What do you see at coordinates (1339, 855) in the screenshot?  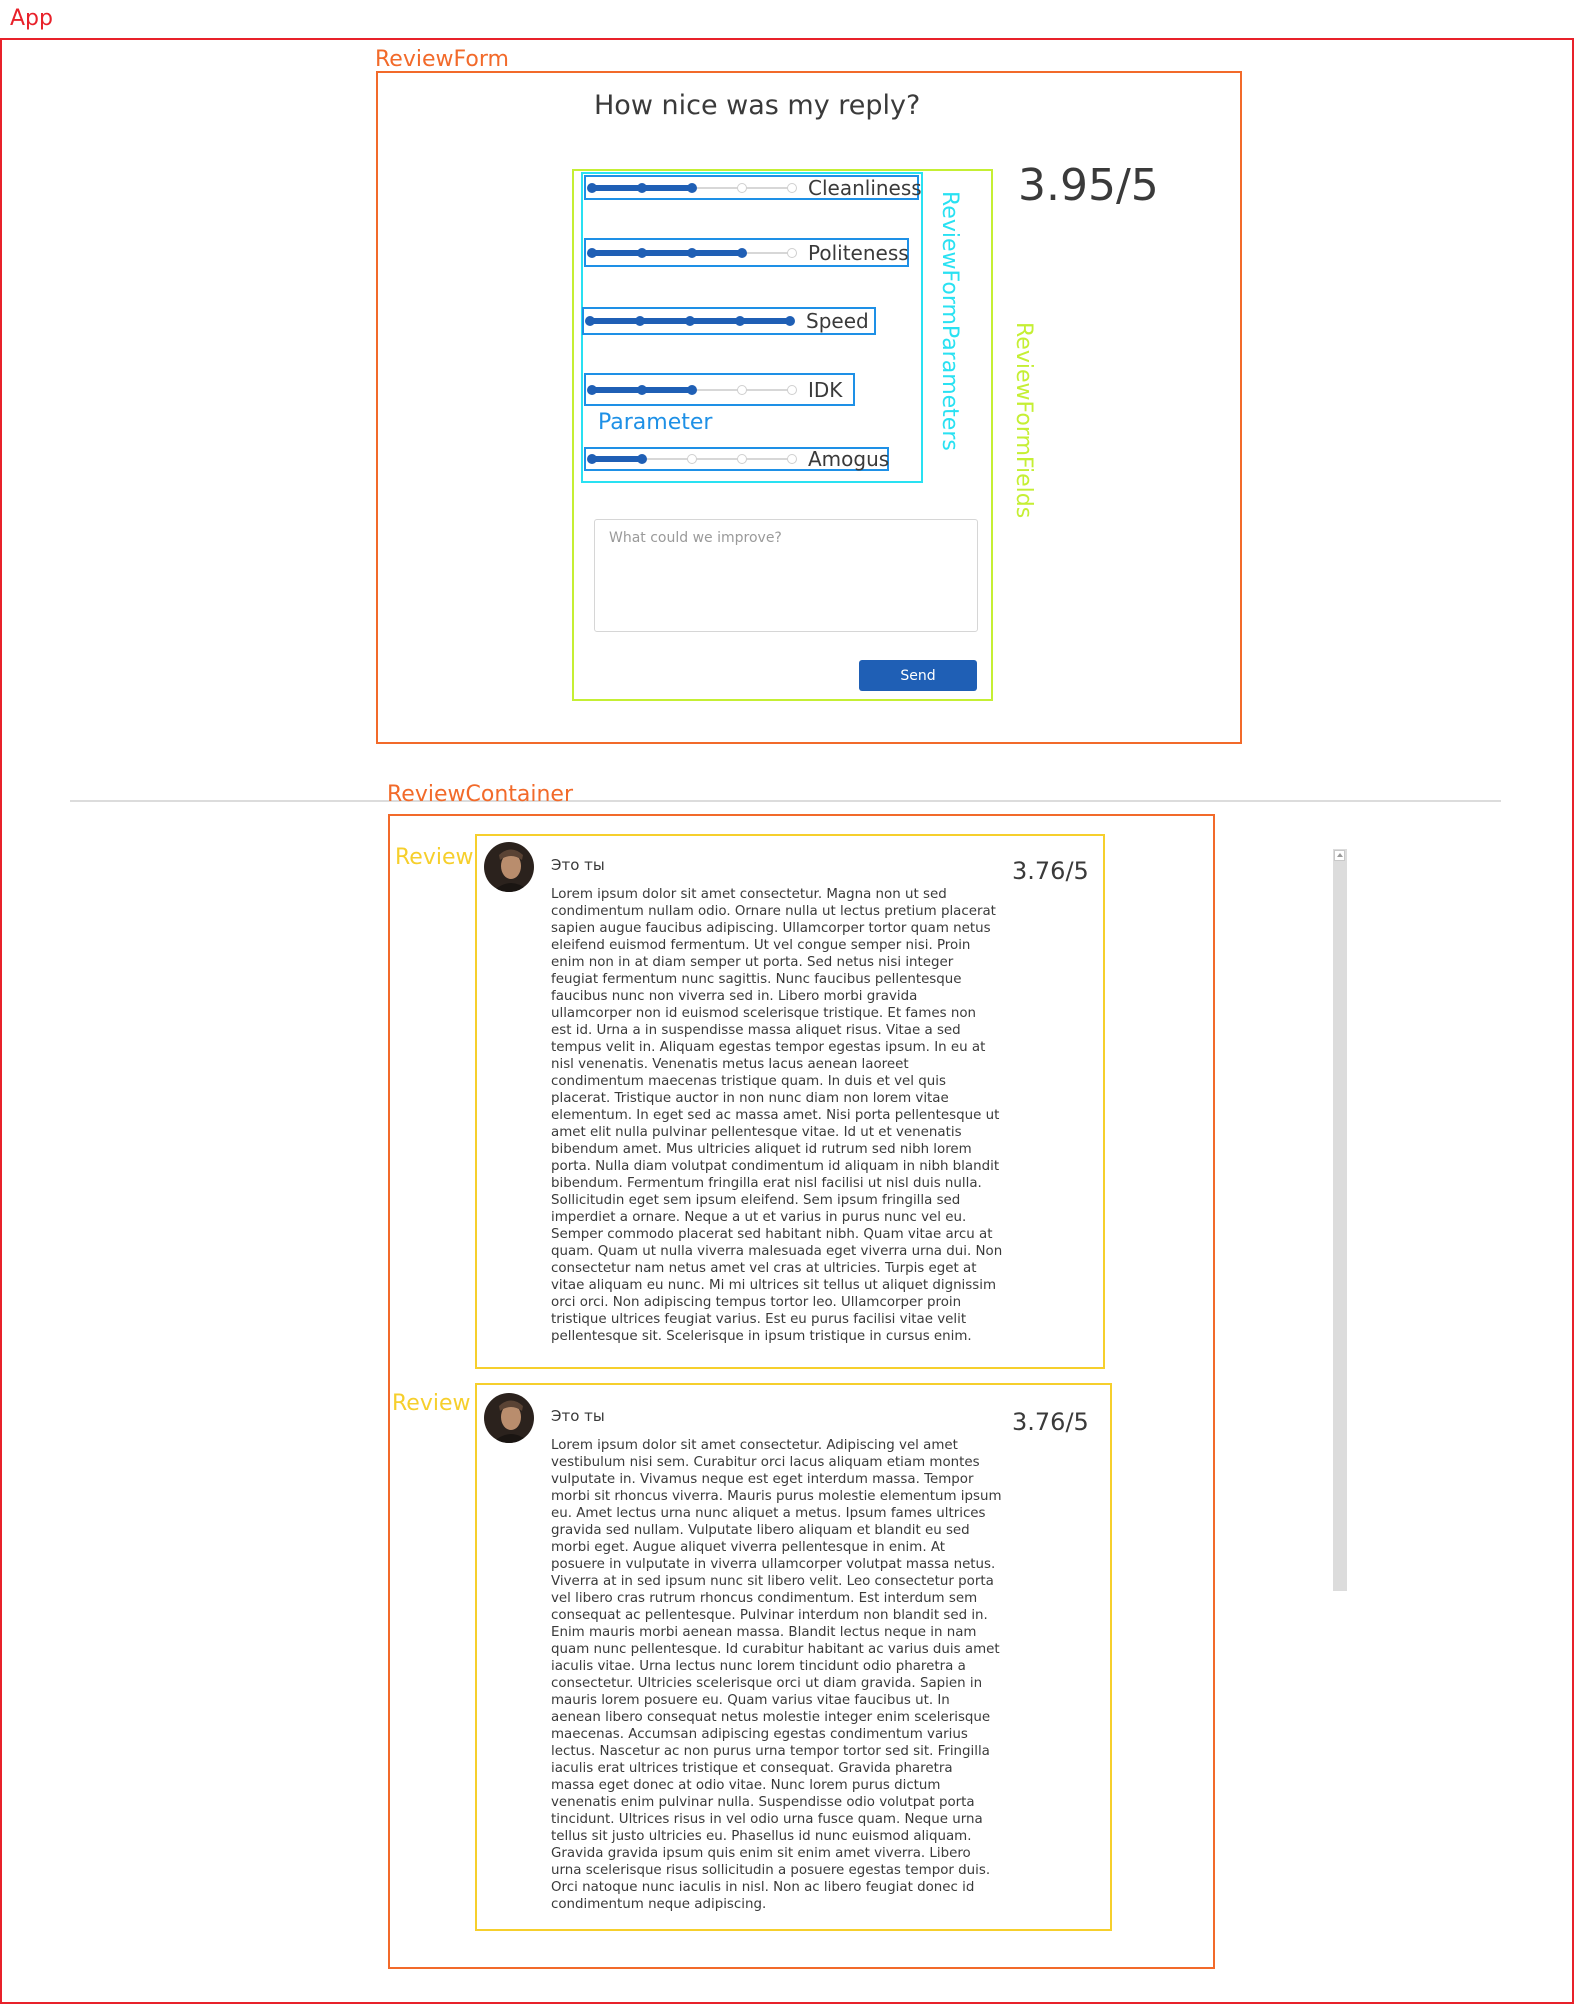 I see `scroll-up-arrow-icon` at bounding box center [1339, 855].